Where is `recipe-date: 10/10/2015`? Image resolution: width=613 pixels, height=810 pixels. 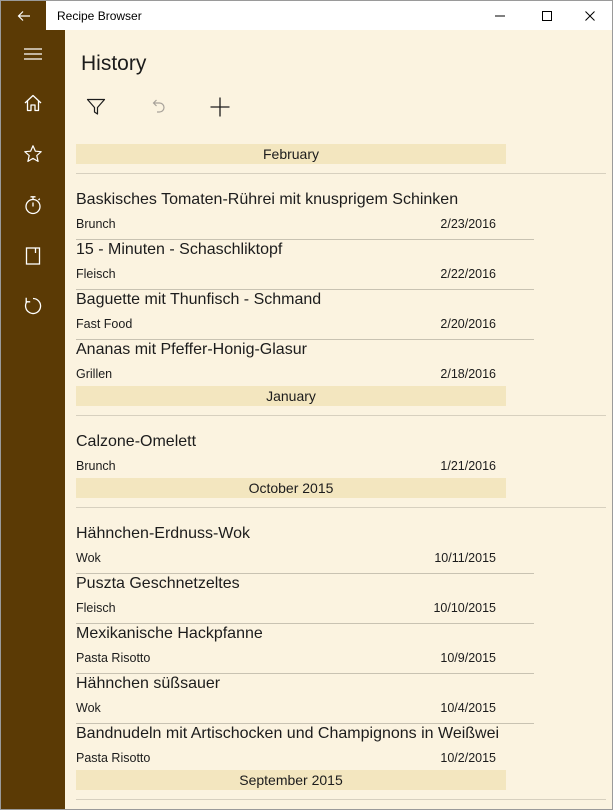 recipe-date: 10/10/2015 is located at coordinates (464, 608).